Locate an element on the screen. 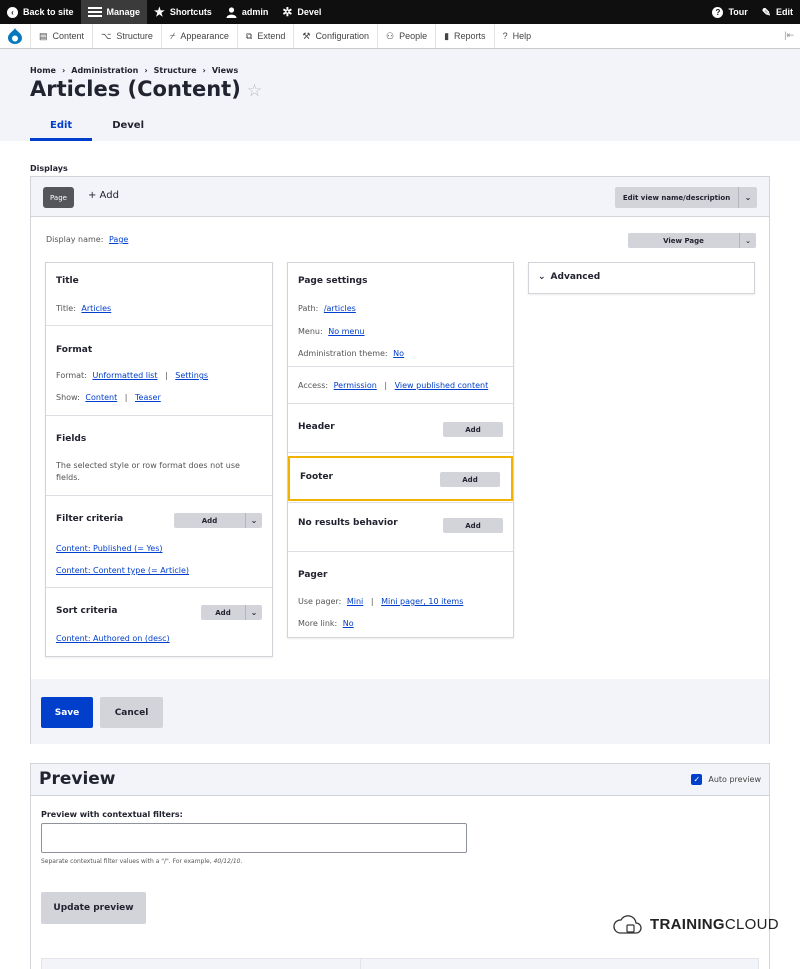 This screenshot has height=969, width=800. auto-preview-toggle: ✓ Auto preview is located at coordinates (726, 779).